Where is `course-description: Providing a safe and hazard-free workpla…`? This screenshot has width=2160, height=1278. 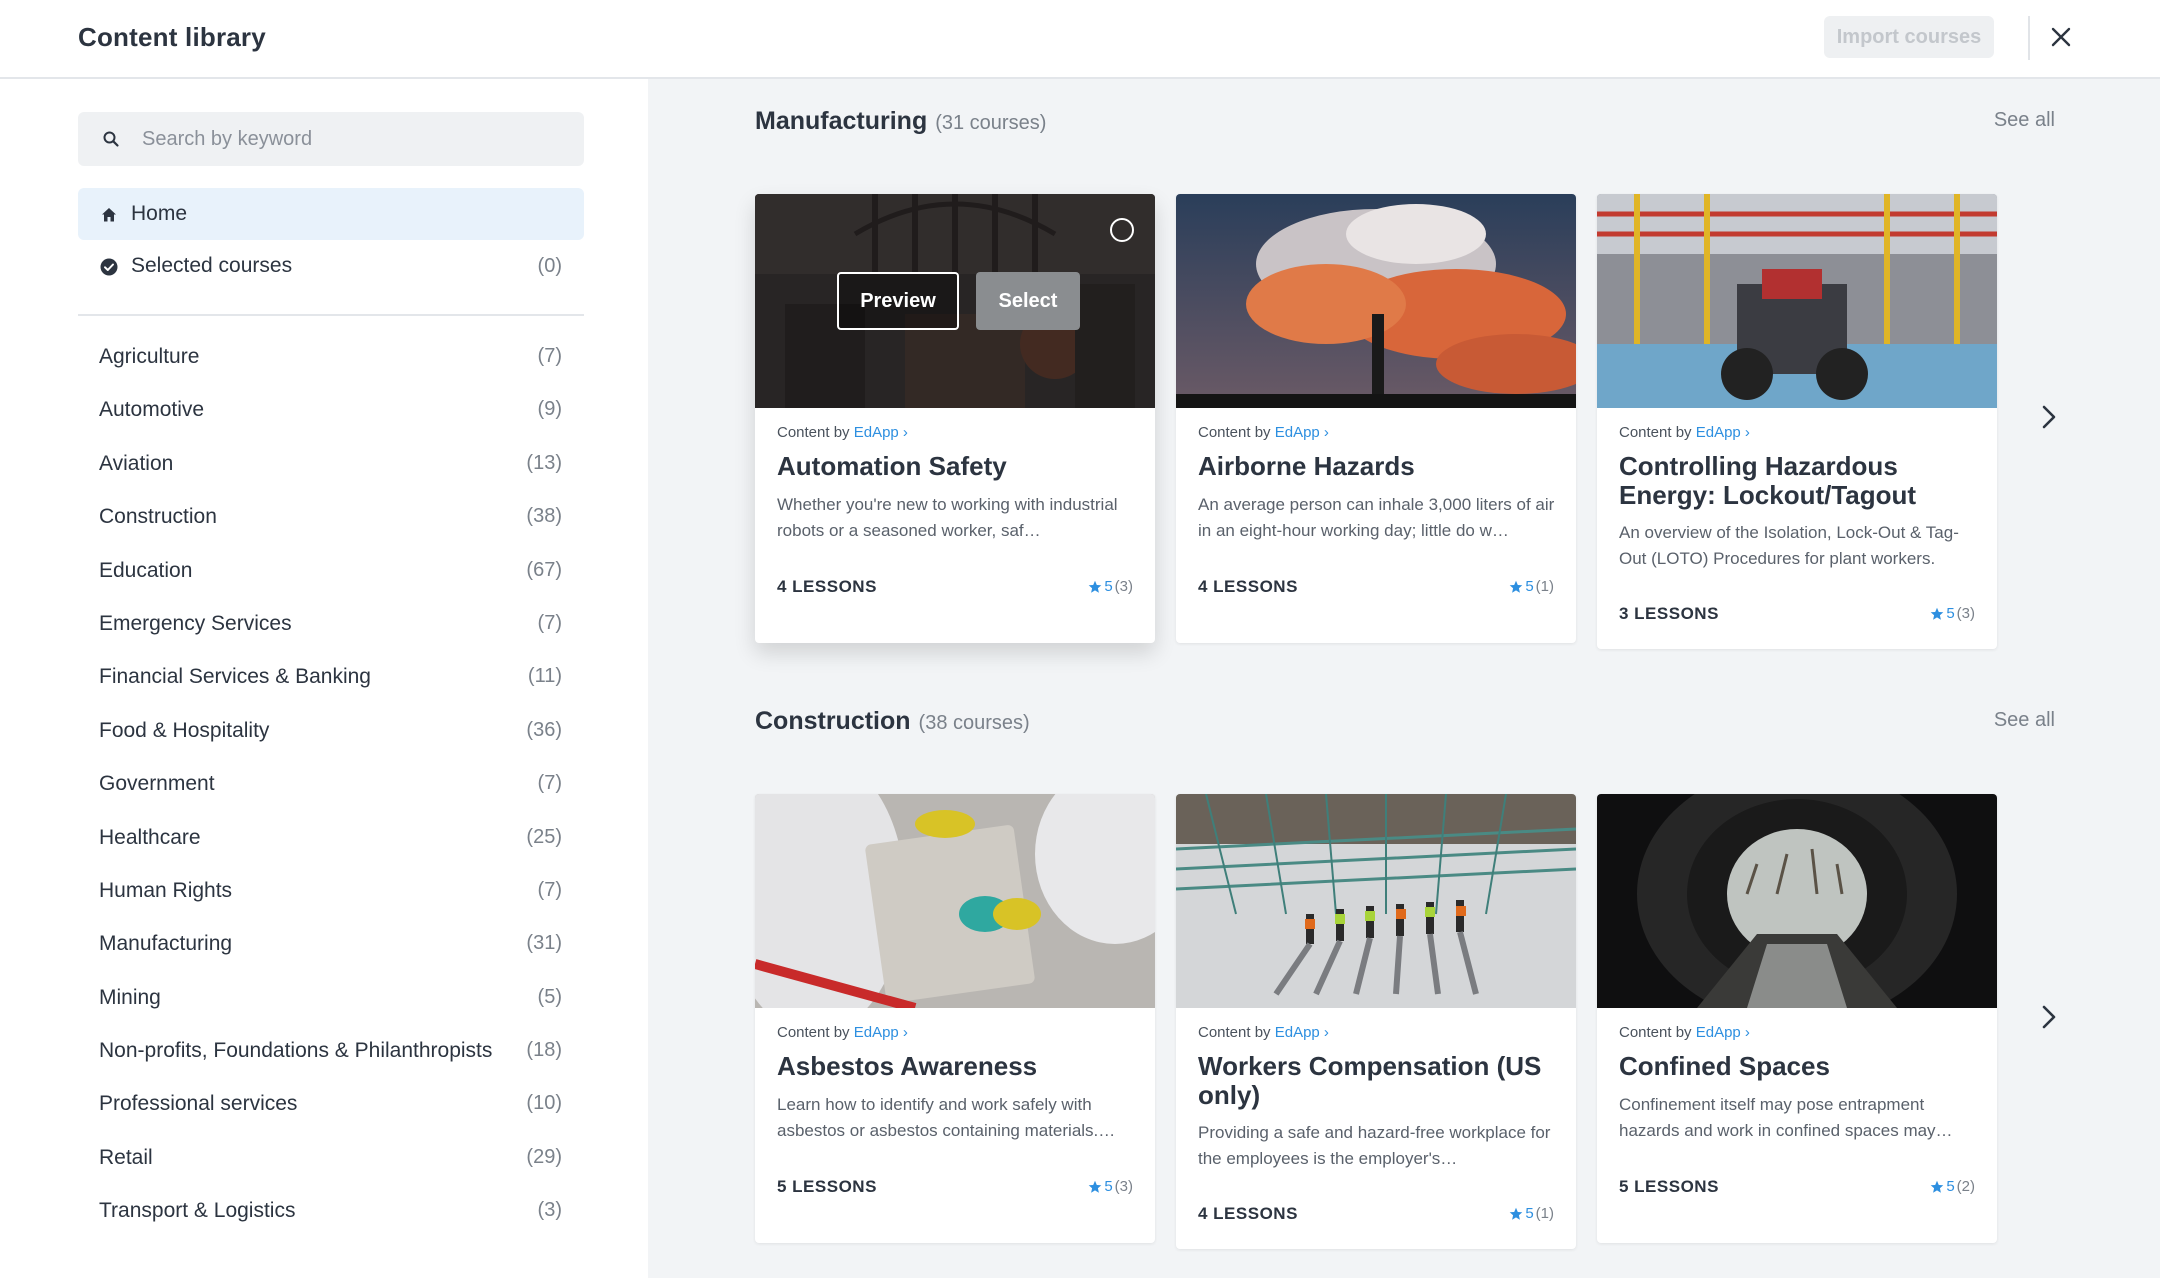
course-description: Providing a safe and hazard-free workpla… is located at coordinates (1374, 1145).